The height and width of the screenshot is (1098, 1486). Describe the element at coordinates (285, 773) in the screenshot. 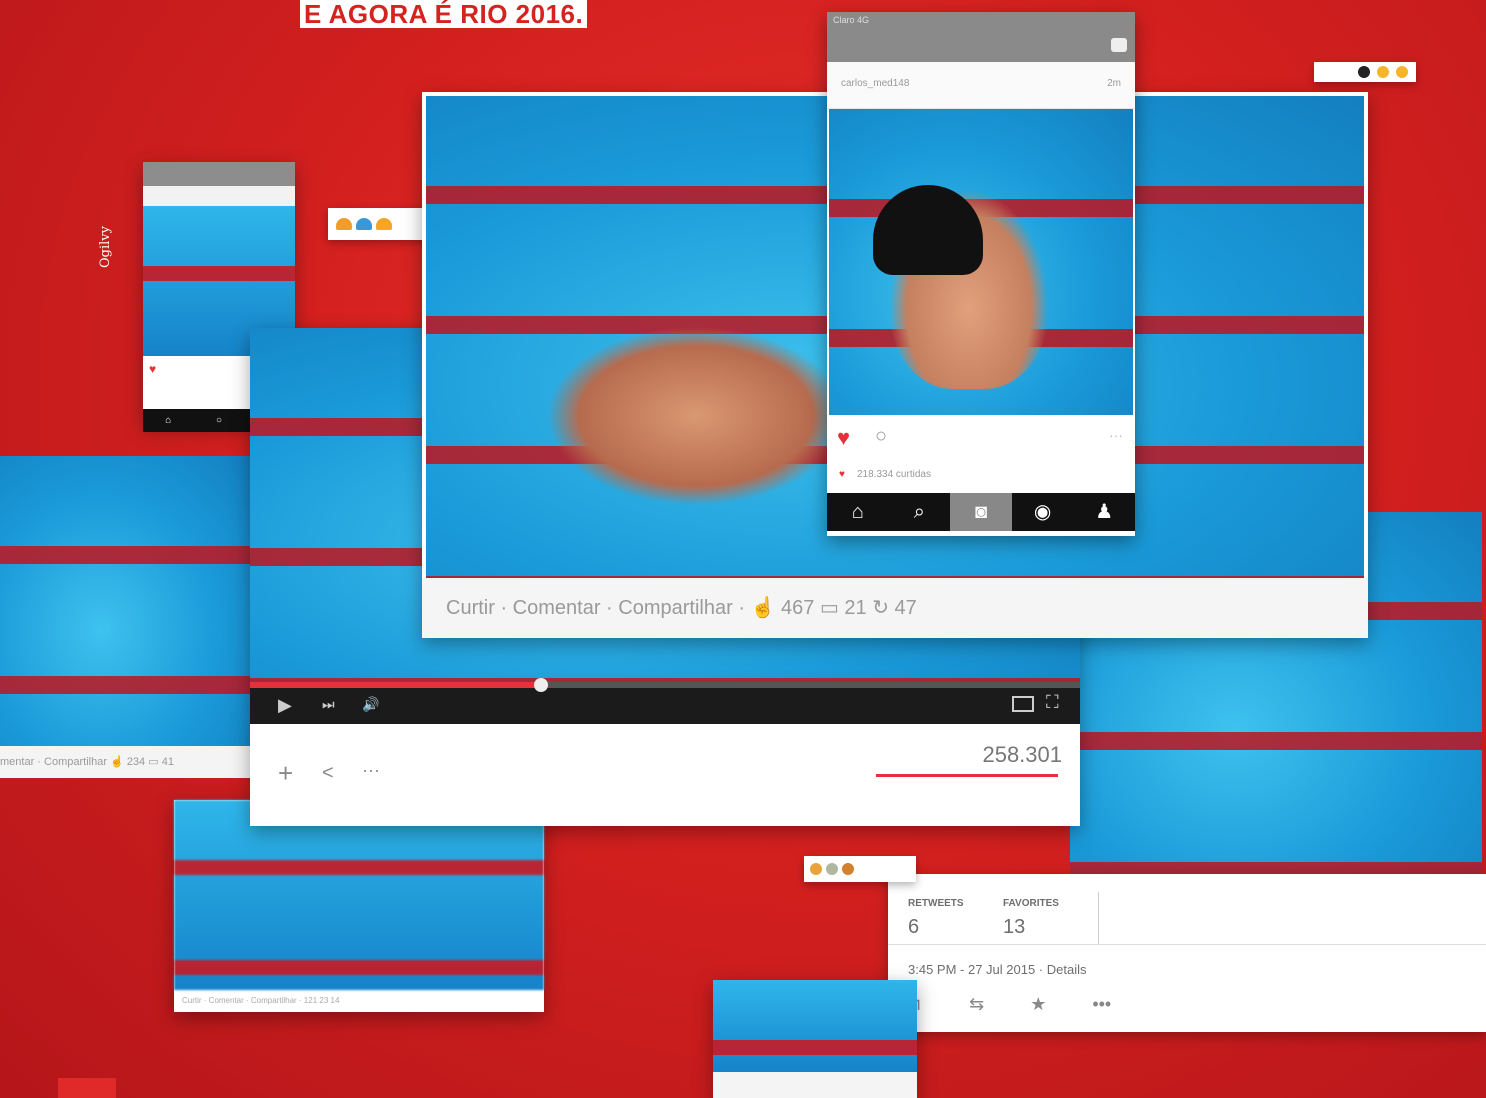

I see `add-icon: +` at that location.